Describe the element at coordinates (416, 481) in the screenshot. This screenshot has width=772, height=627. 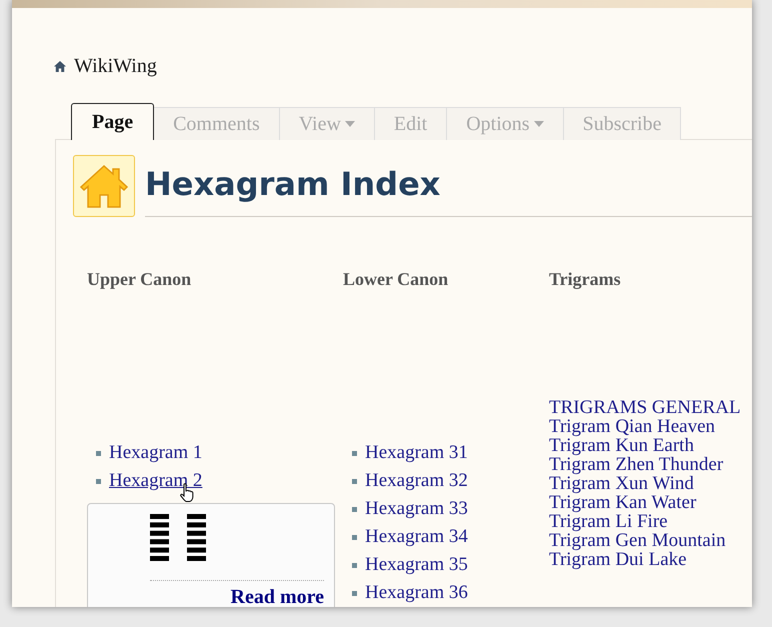
I see `hexagram-link: Hexagram 32` at that location.